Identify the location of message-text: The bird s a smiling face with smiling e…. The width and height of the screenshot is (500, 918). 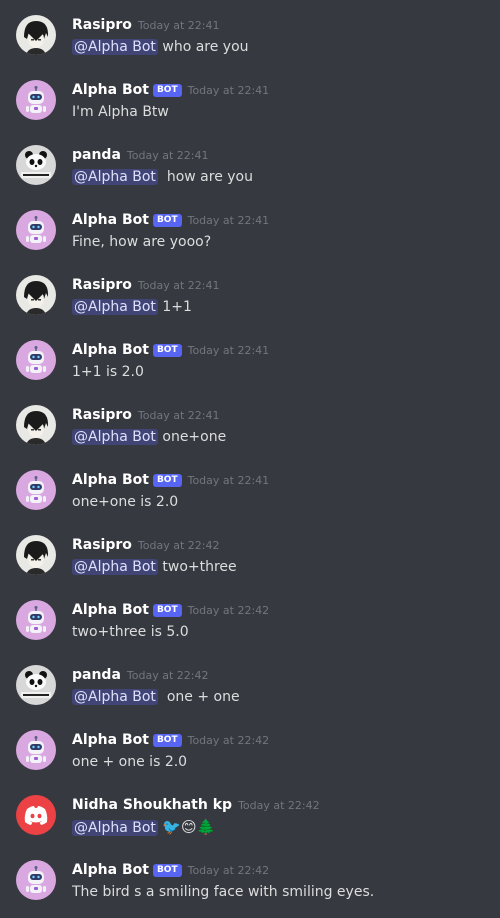
(223, 892).